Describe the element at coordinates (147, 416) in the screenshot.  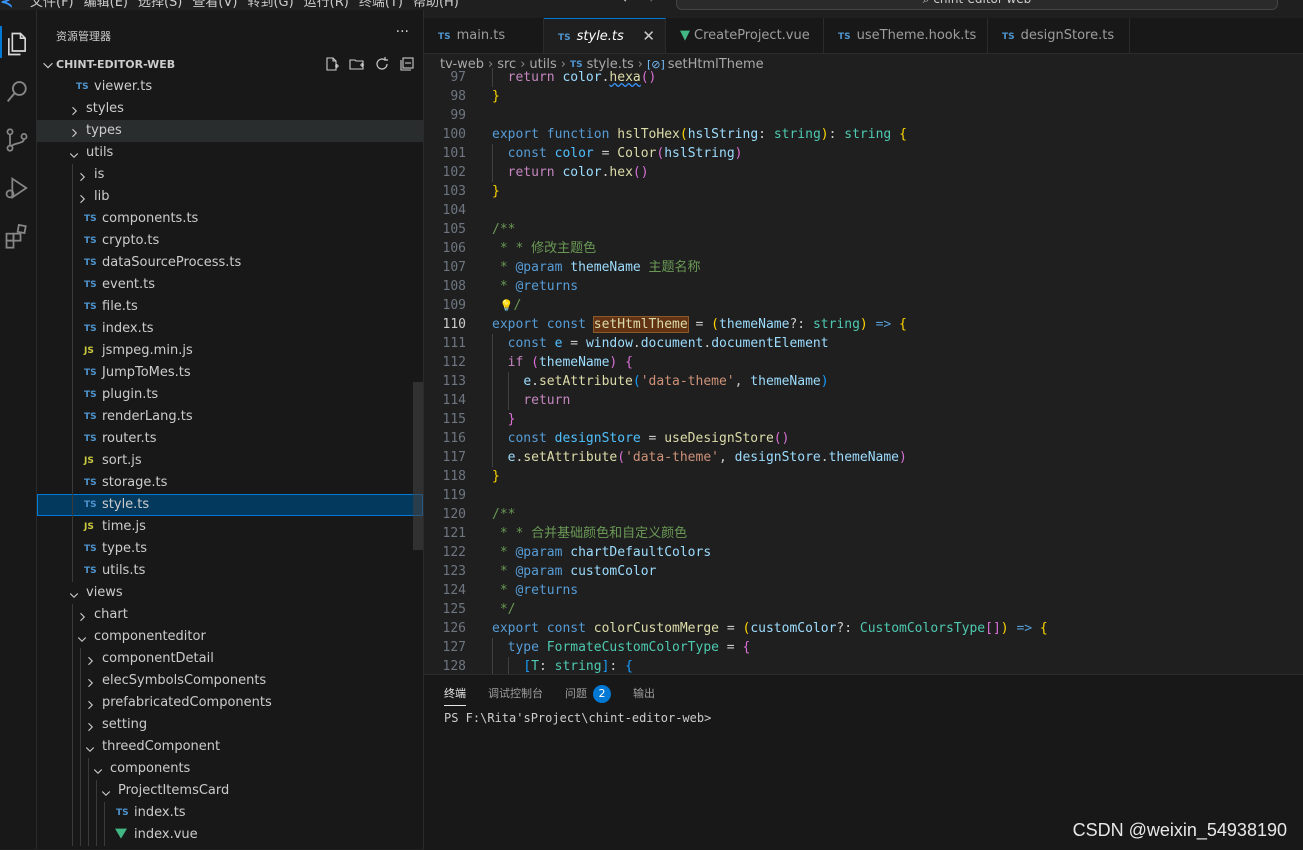
I see `tree-item-label: renderLang.ts` at that location.